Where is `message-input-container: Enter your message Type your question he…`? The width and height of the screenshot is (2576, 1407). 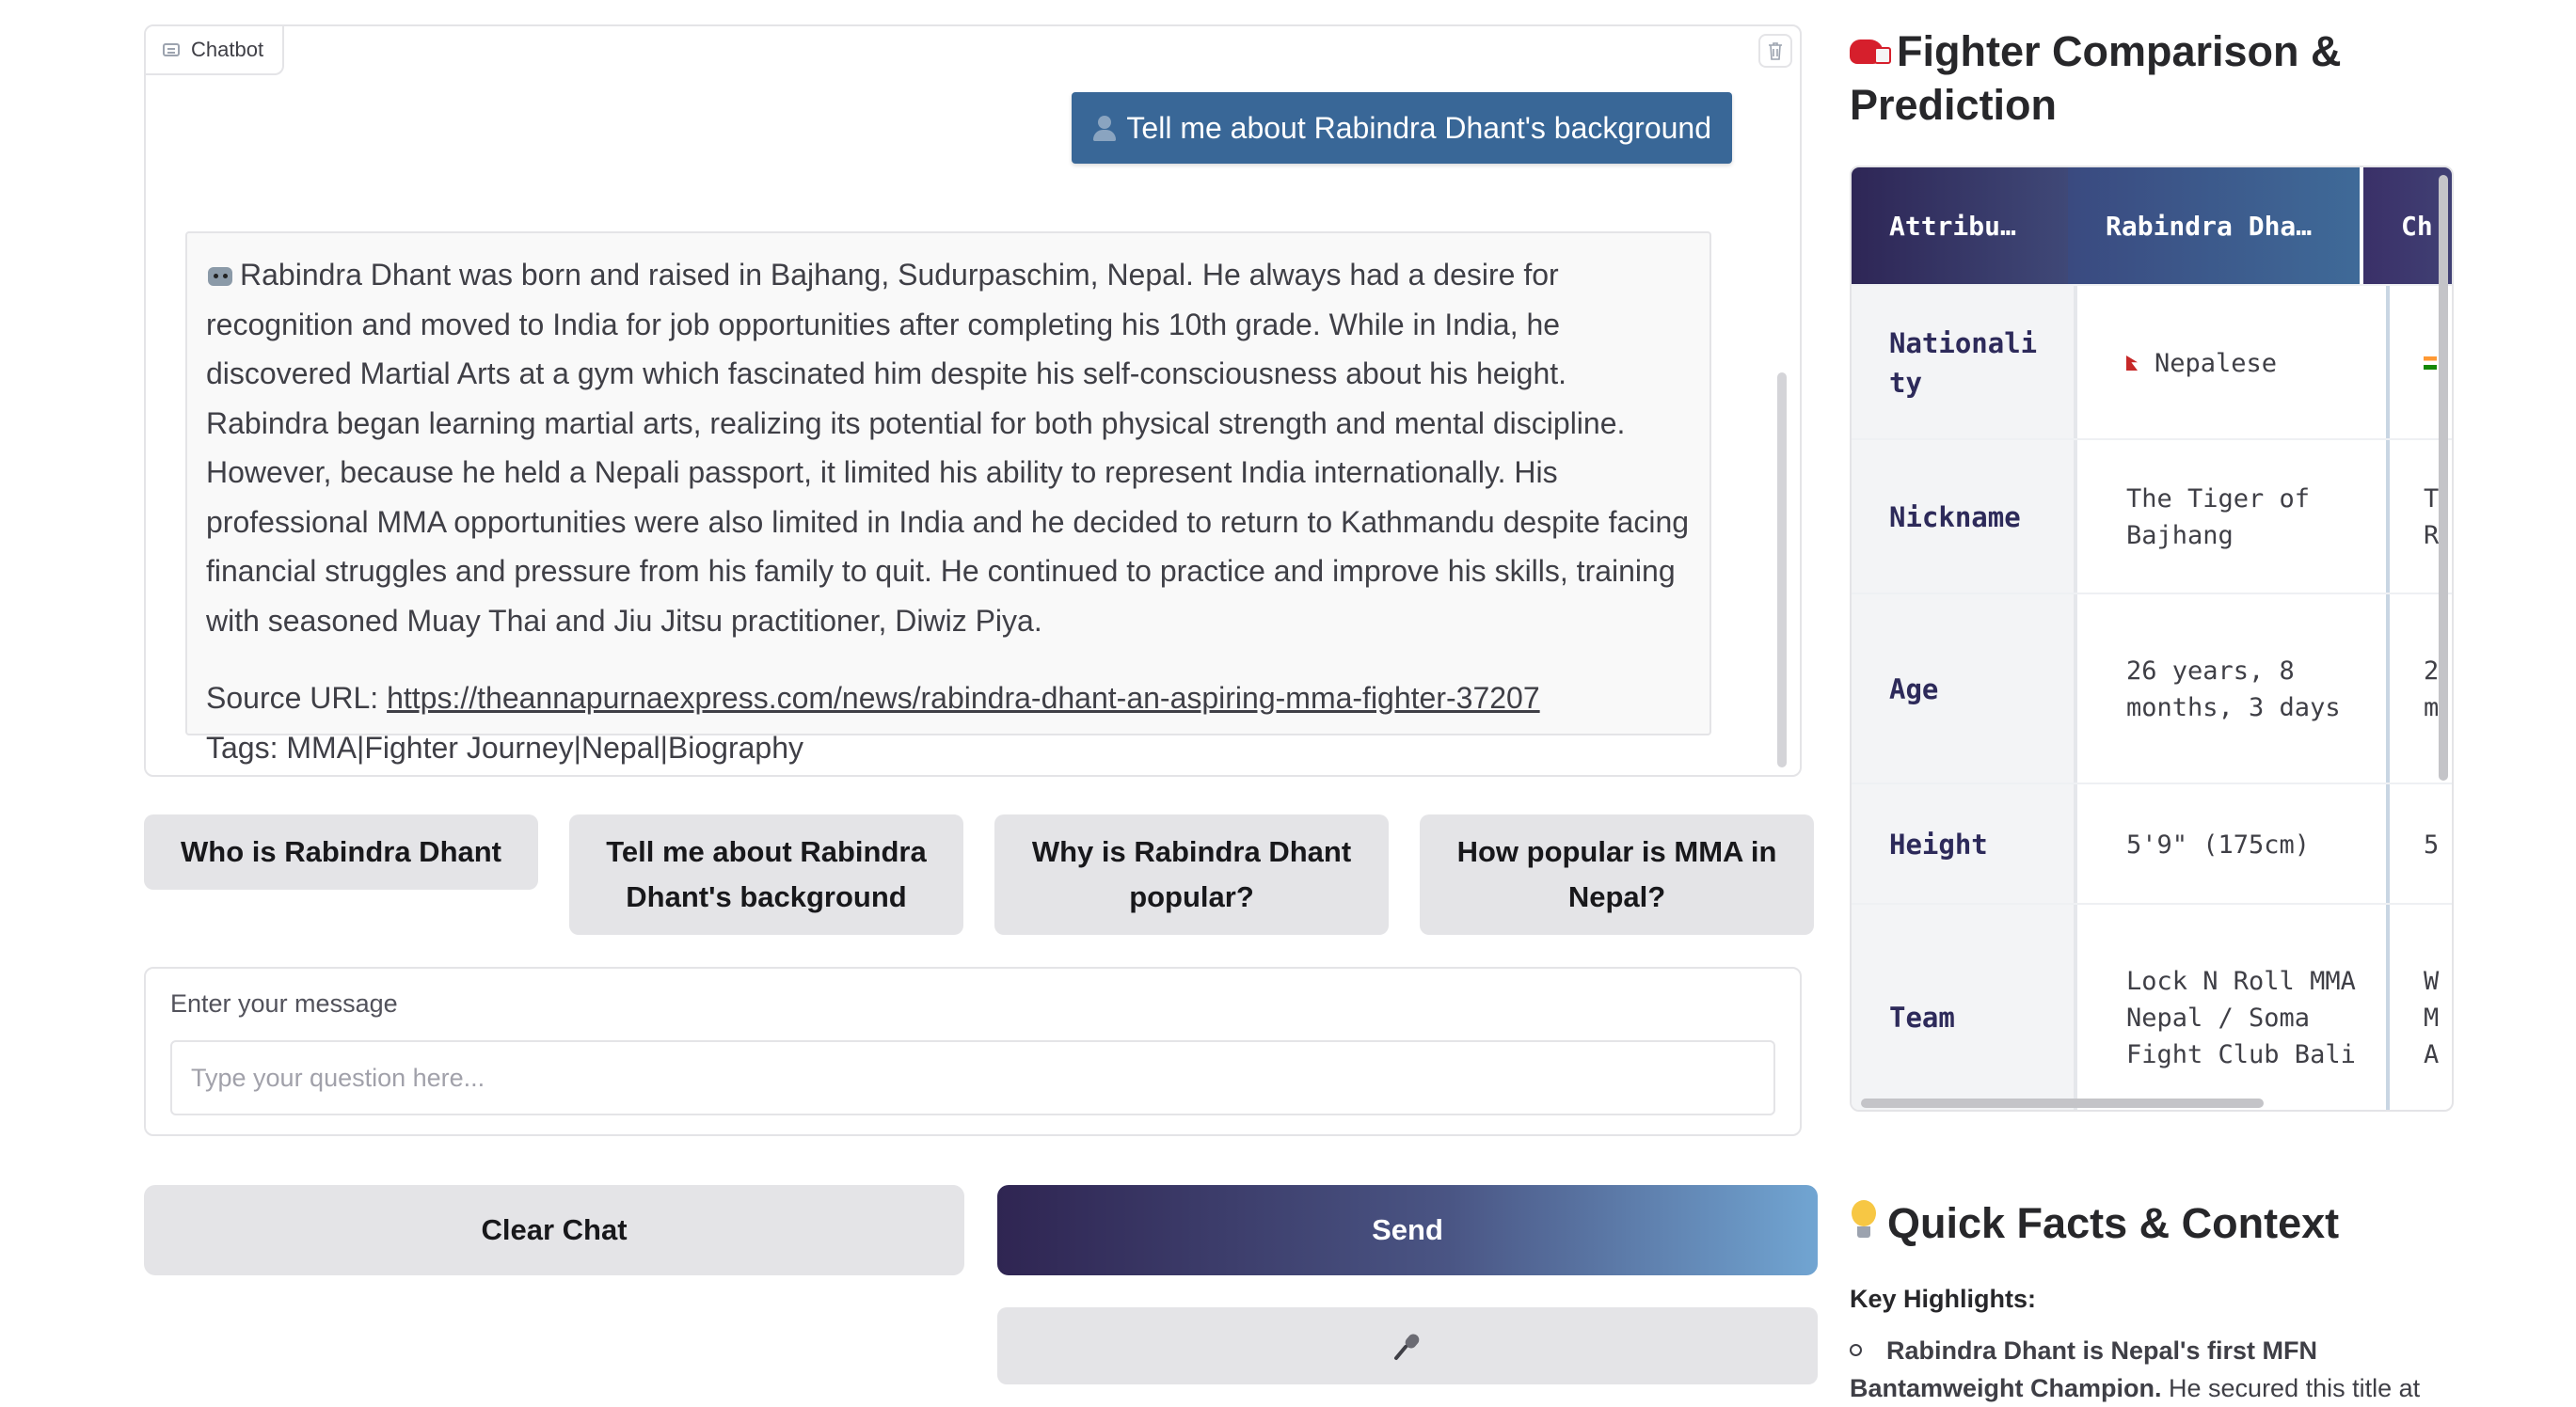 message-input-container: Enter your message Type your question he… is located at coordinates (973, 1051).